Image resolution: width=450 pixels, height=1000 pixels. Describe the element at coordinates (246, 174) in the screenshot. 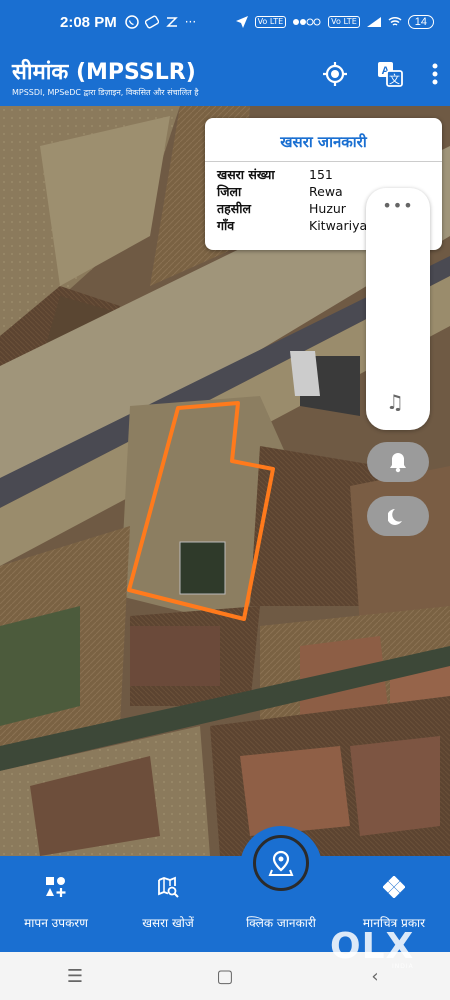

I see `info-key: खसरा संख्या` at that location.